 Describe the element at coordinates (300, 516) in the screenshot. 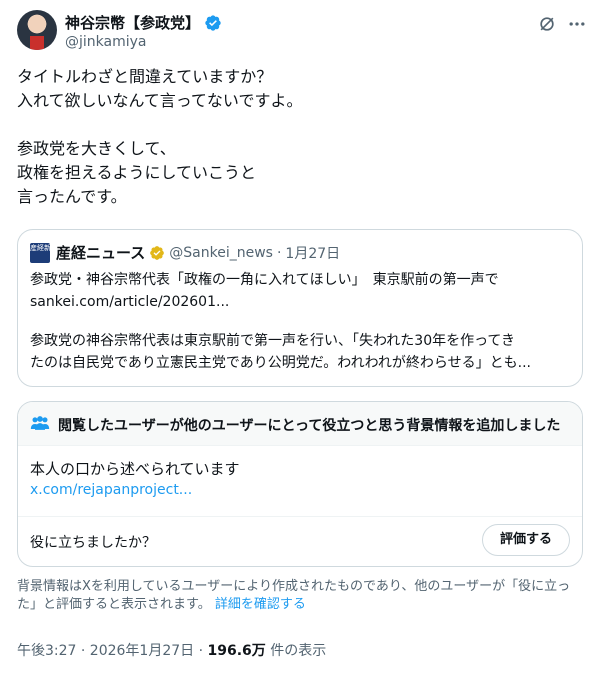

I see `divider` at that location.